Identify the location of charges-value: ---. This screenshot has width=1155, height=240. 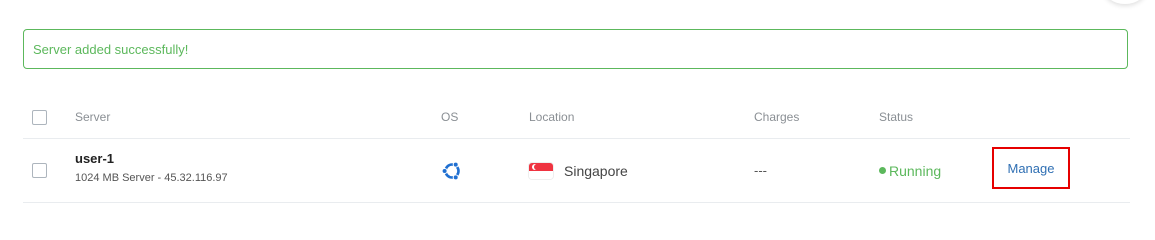
(760, 170).